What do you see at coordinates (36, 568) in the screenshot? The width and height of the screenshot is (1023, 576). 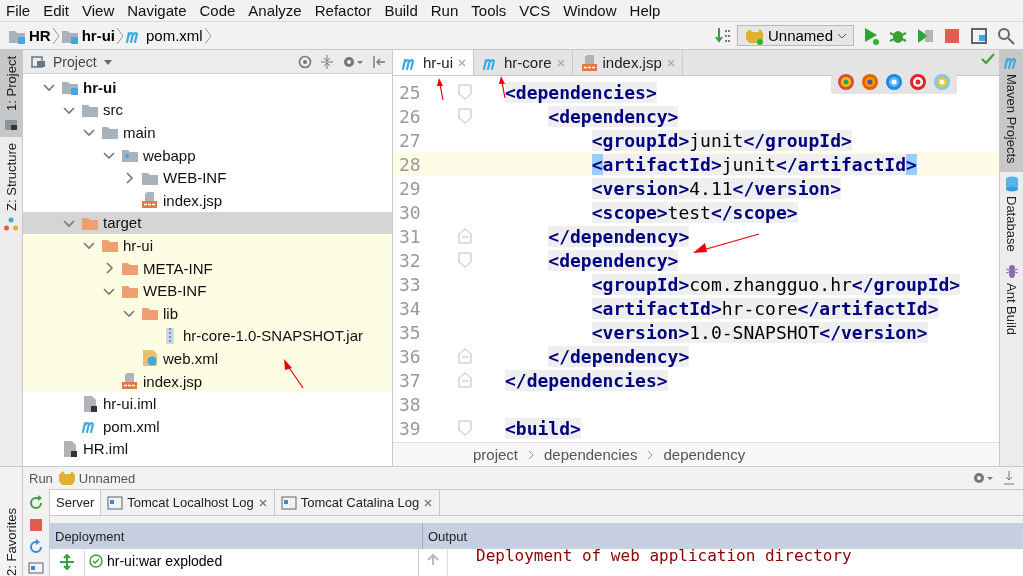 I see `window-icon` at bounding box center [36, 568].